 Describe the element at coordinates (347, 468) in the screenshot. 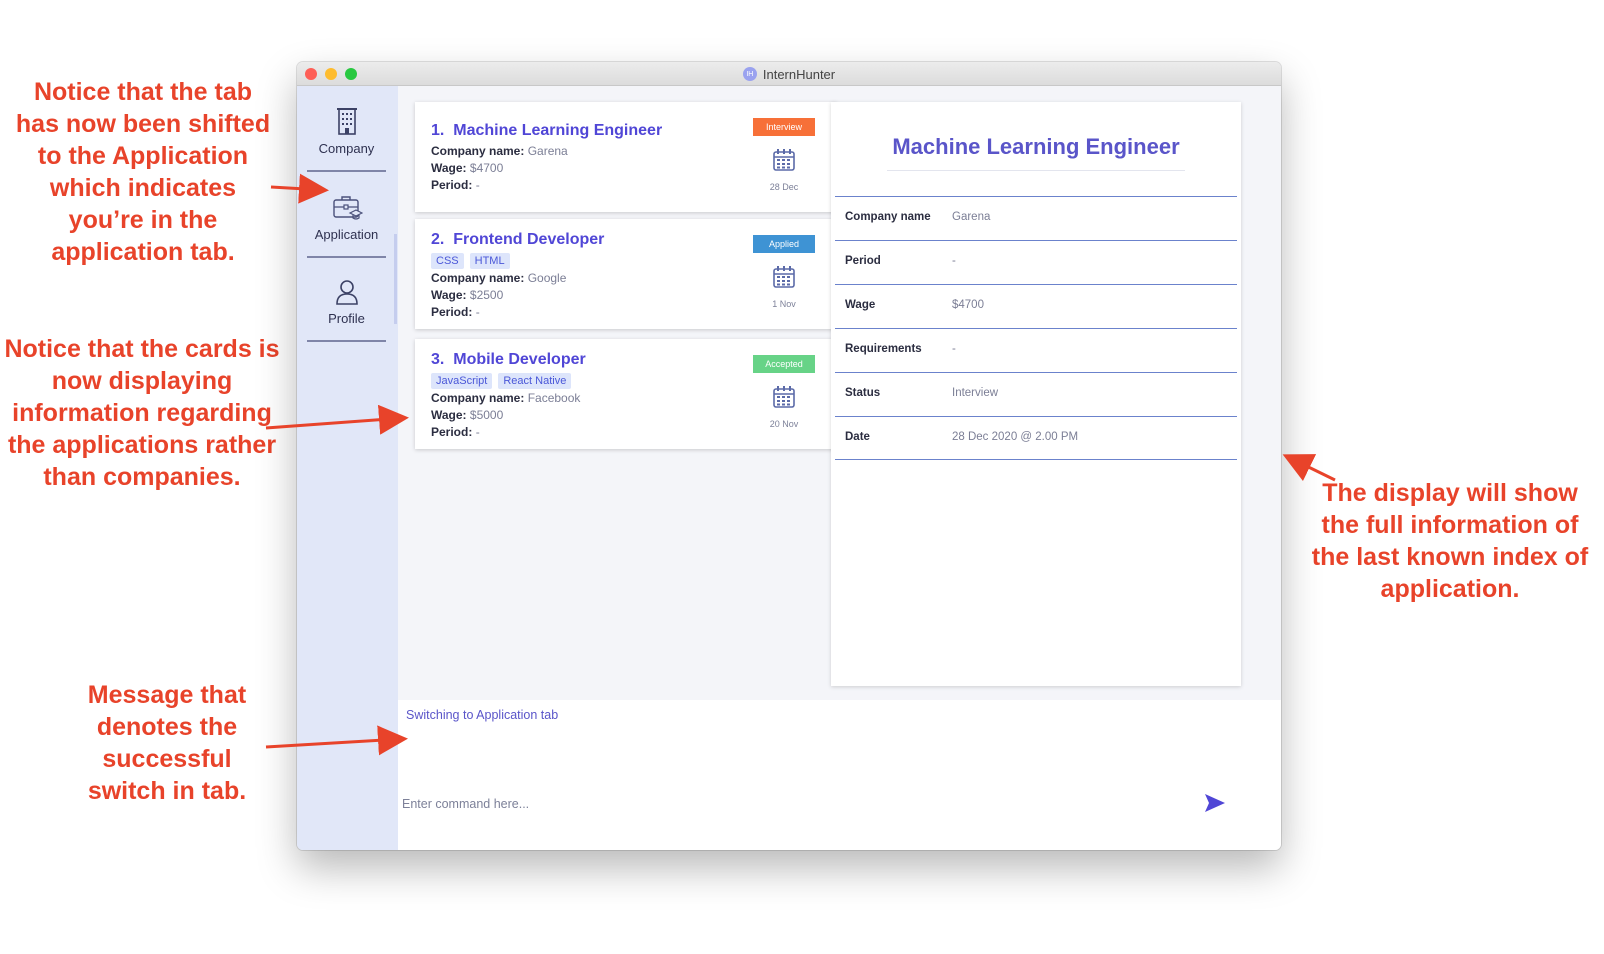

I see `sidebar: Company Application Profile` at that location.